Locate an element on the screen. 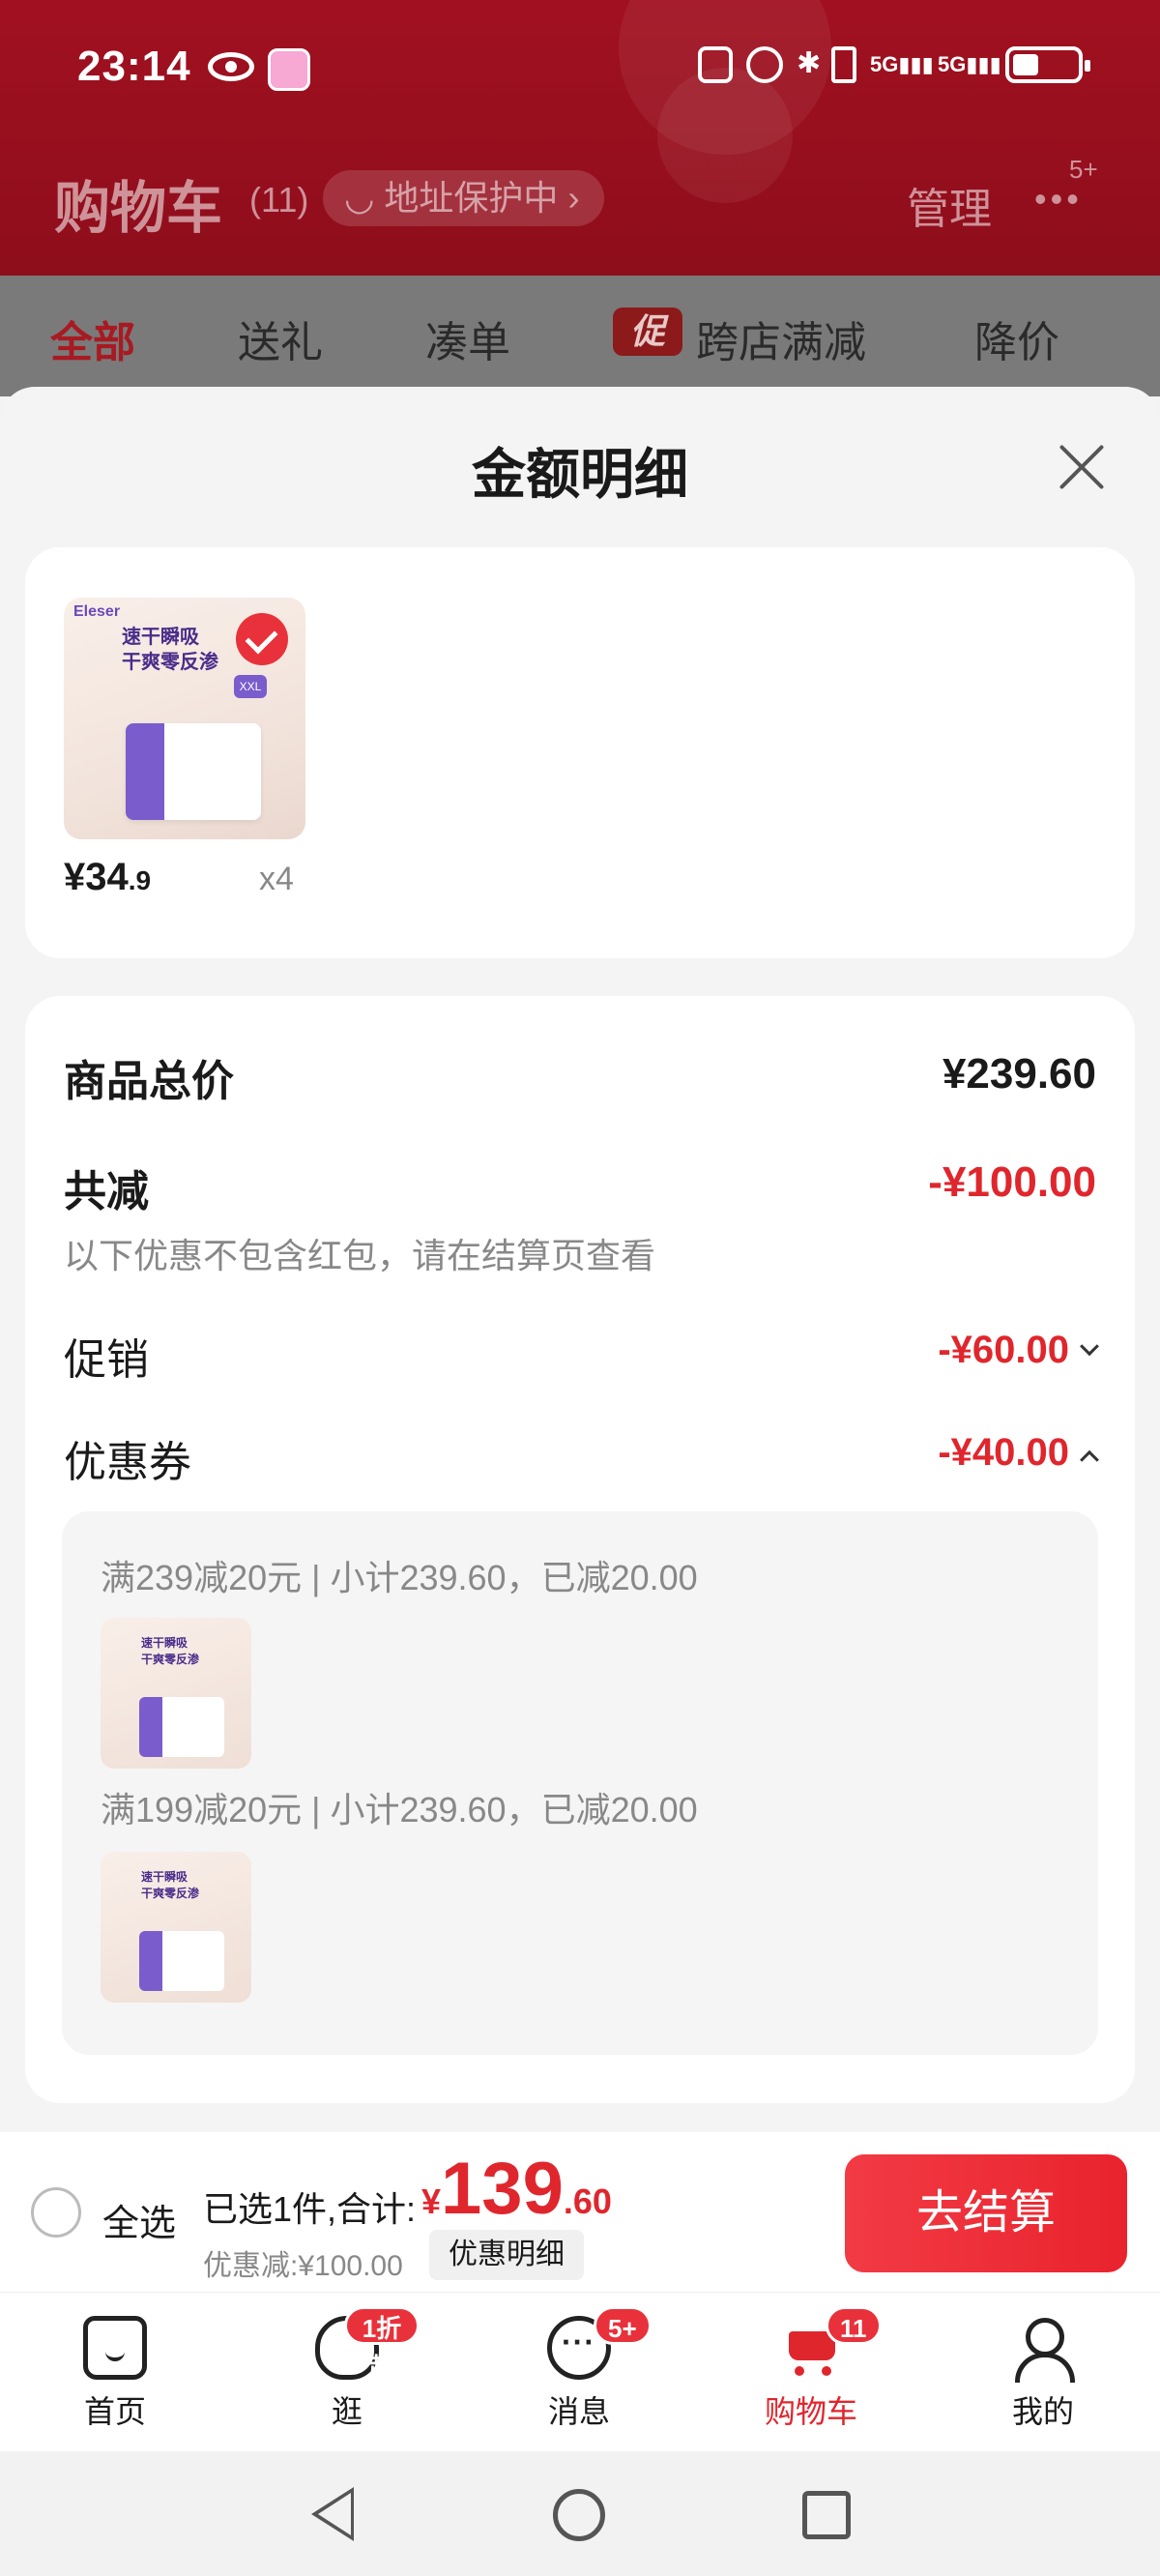 The height and width of the screenshot is (2576, 1160). product-quantity: x4 is located at coordinates (276, 879).